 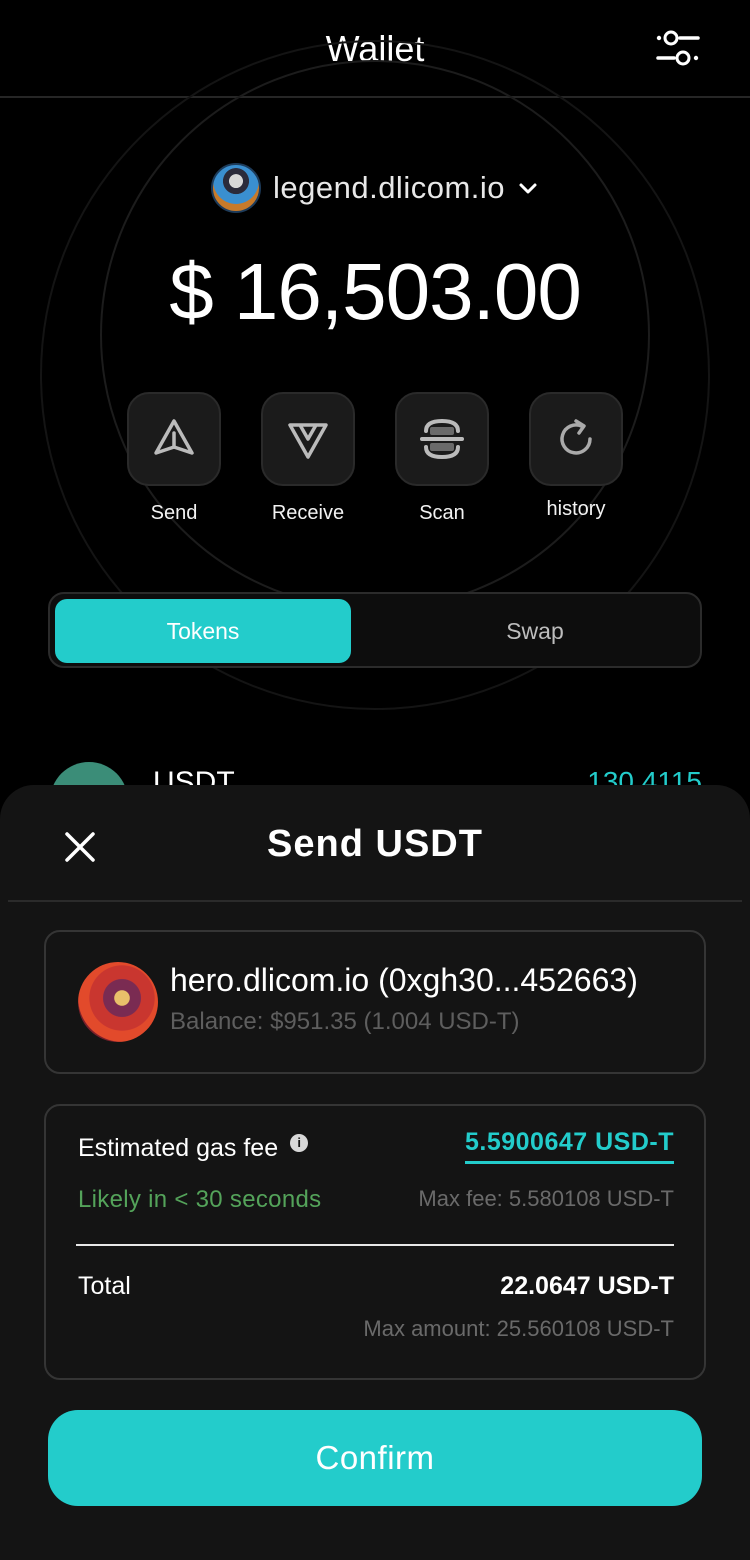 What do you see at coordinates (375, 291) in the screenshot?
I see `total-balance: $ 16,503.00` at bounding box center [375, 291].